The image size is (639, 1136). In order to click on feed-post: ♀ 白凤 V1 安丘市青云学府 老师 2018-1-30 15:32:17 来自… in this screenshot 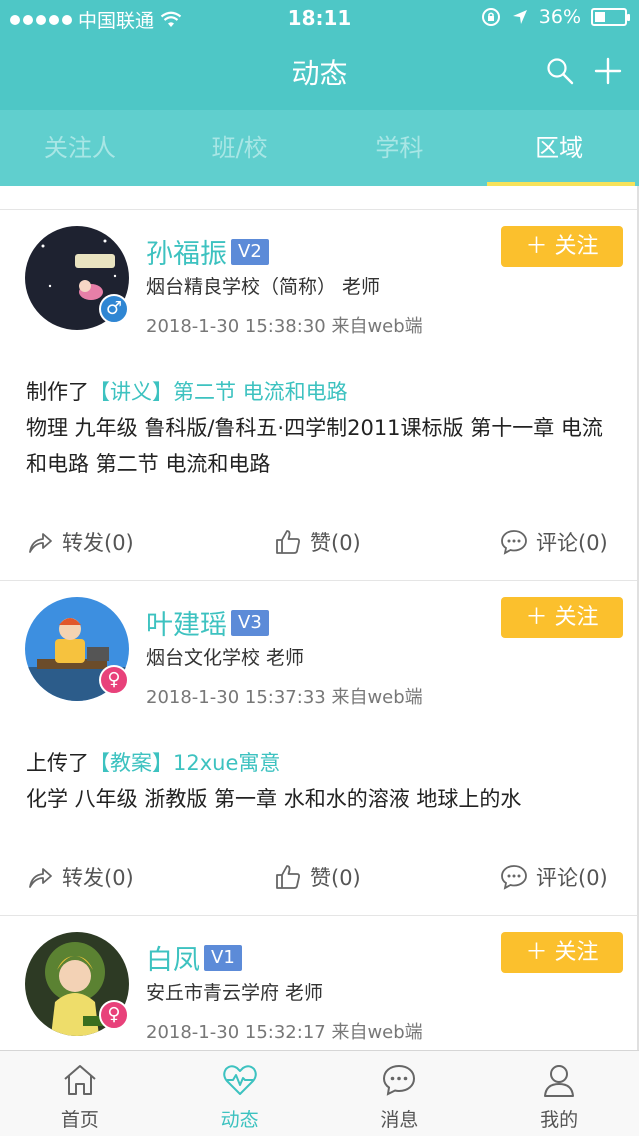, I will do `click(319, 983)`.